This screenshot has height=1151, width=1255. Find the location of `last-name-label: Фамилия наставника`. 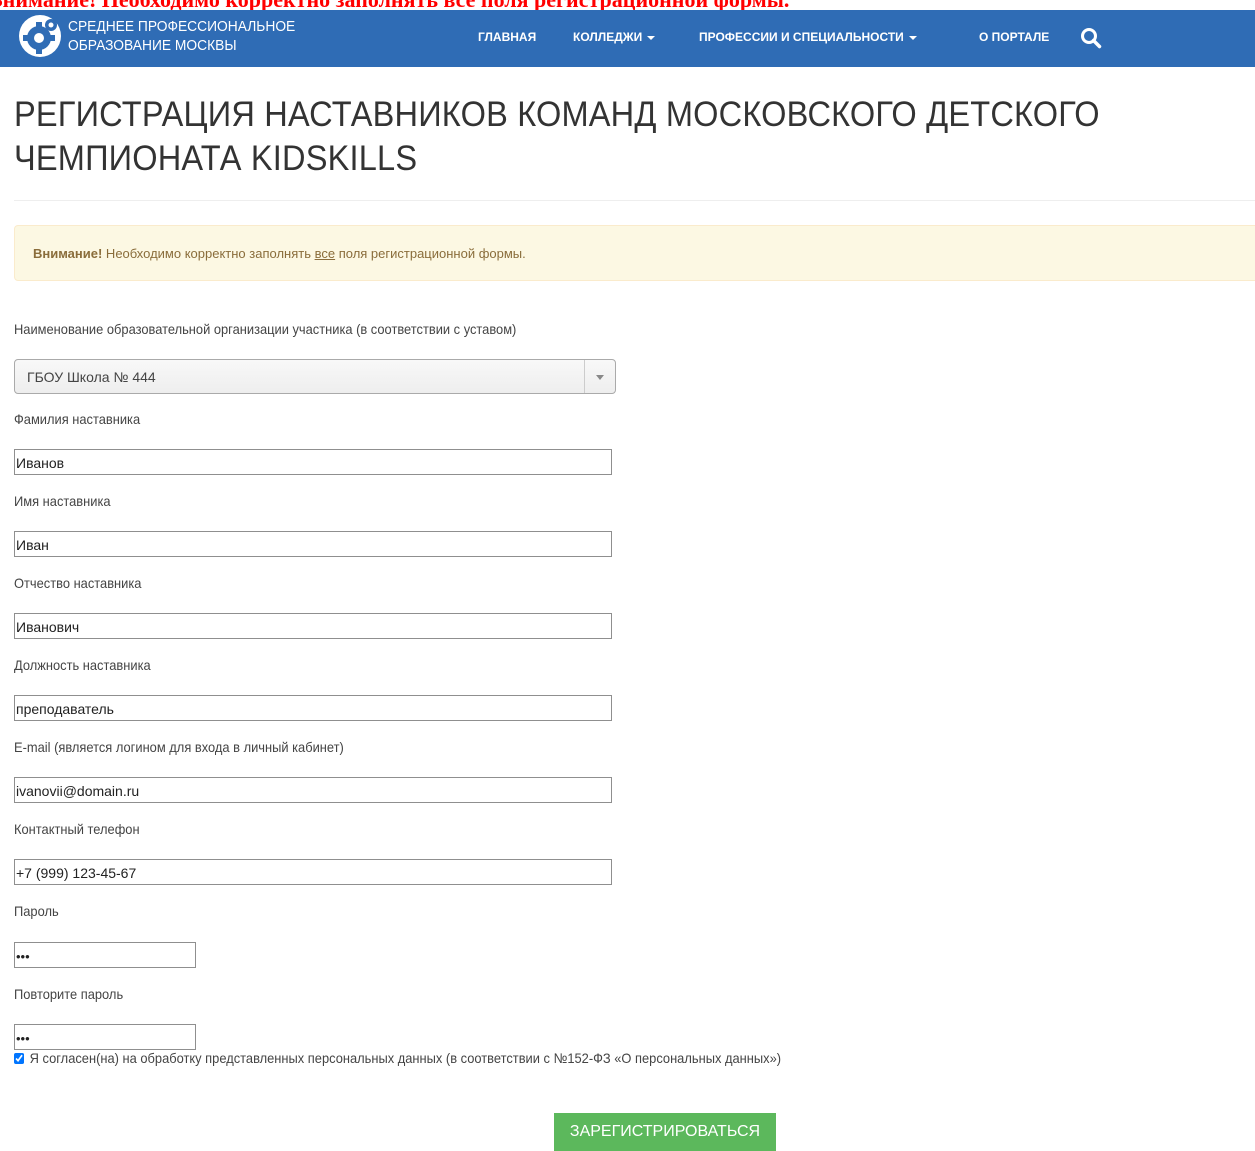

last-name-label: Фамилия наставника is located at coordinates (77, 419).